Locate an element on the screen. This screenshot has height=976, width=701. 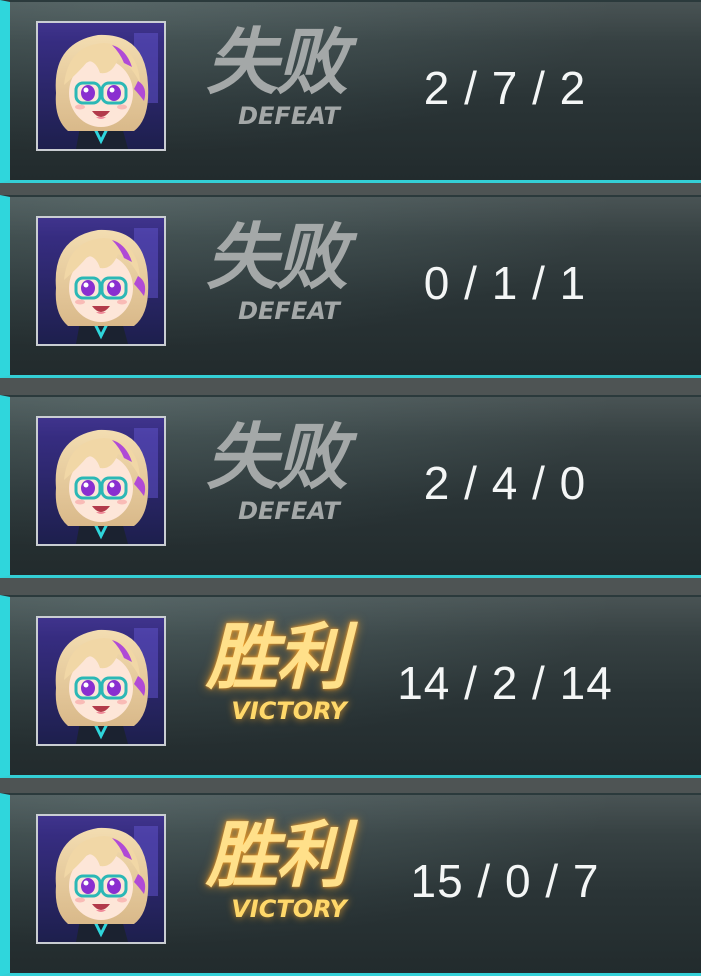
kda-score: 15 / 0 / 7 is located at coordinates (505, 881).